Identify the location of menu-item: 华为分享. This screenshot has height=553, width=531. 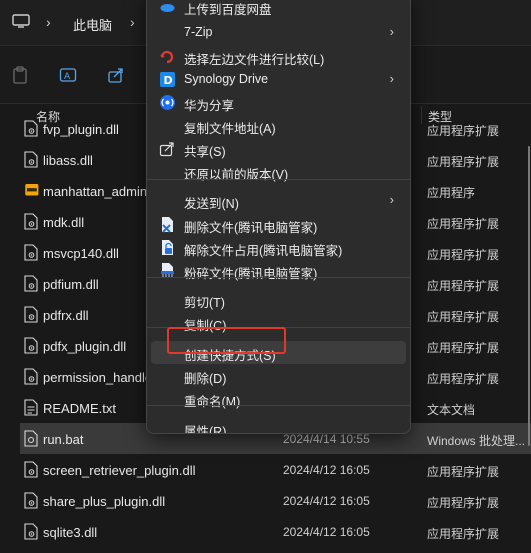
(278, 102).